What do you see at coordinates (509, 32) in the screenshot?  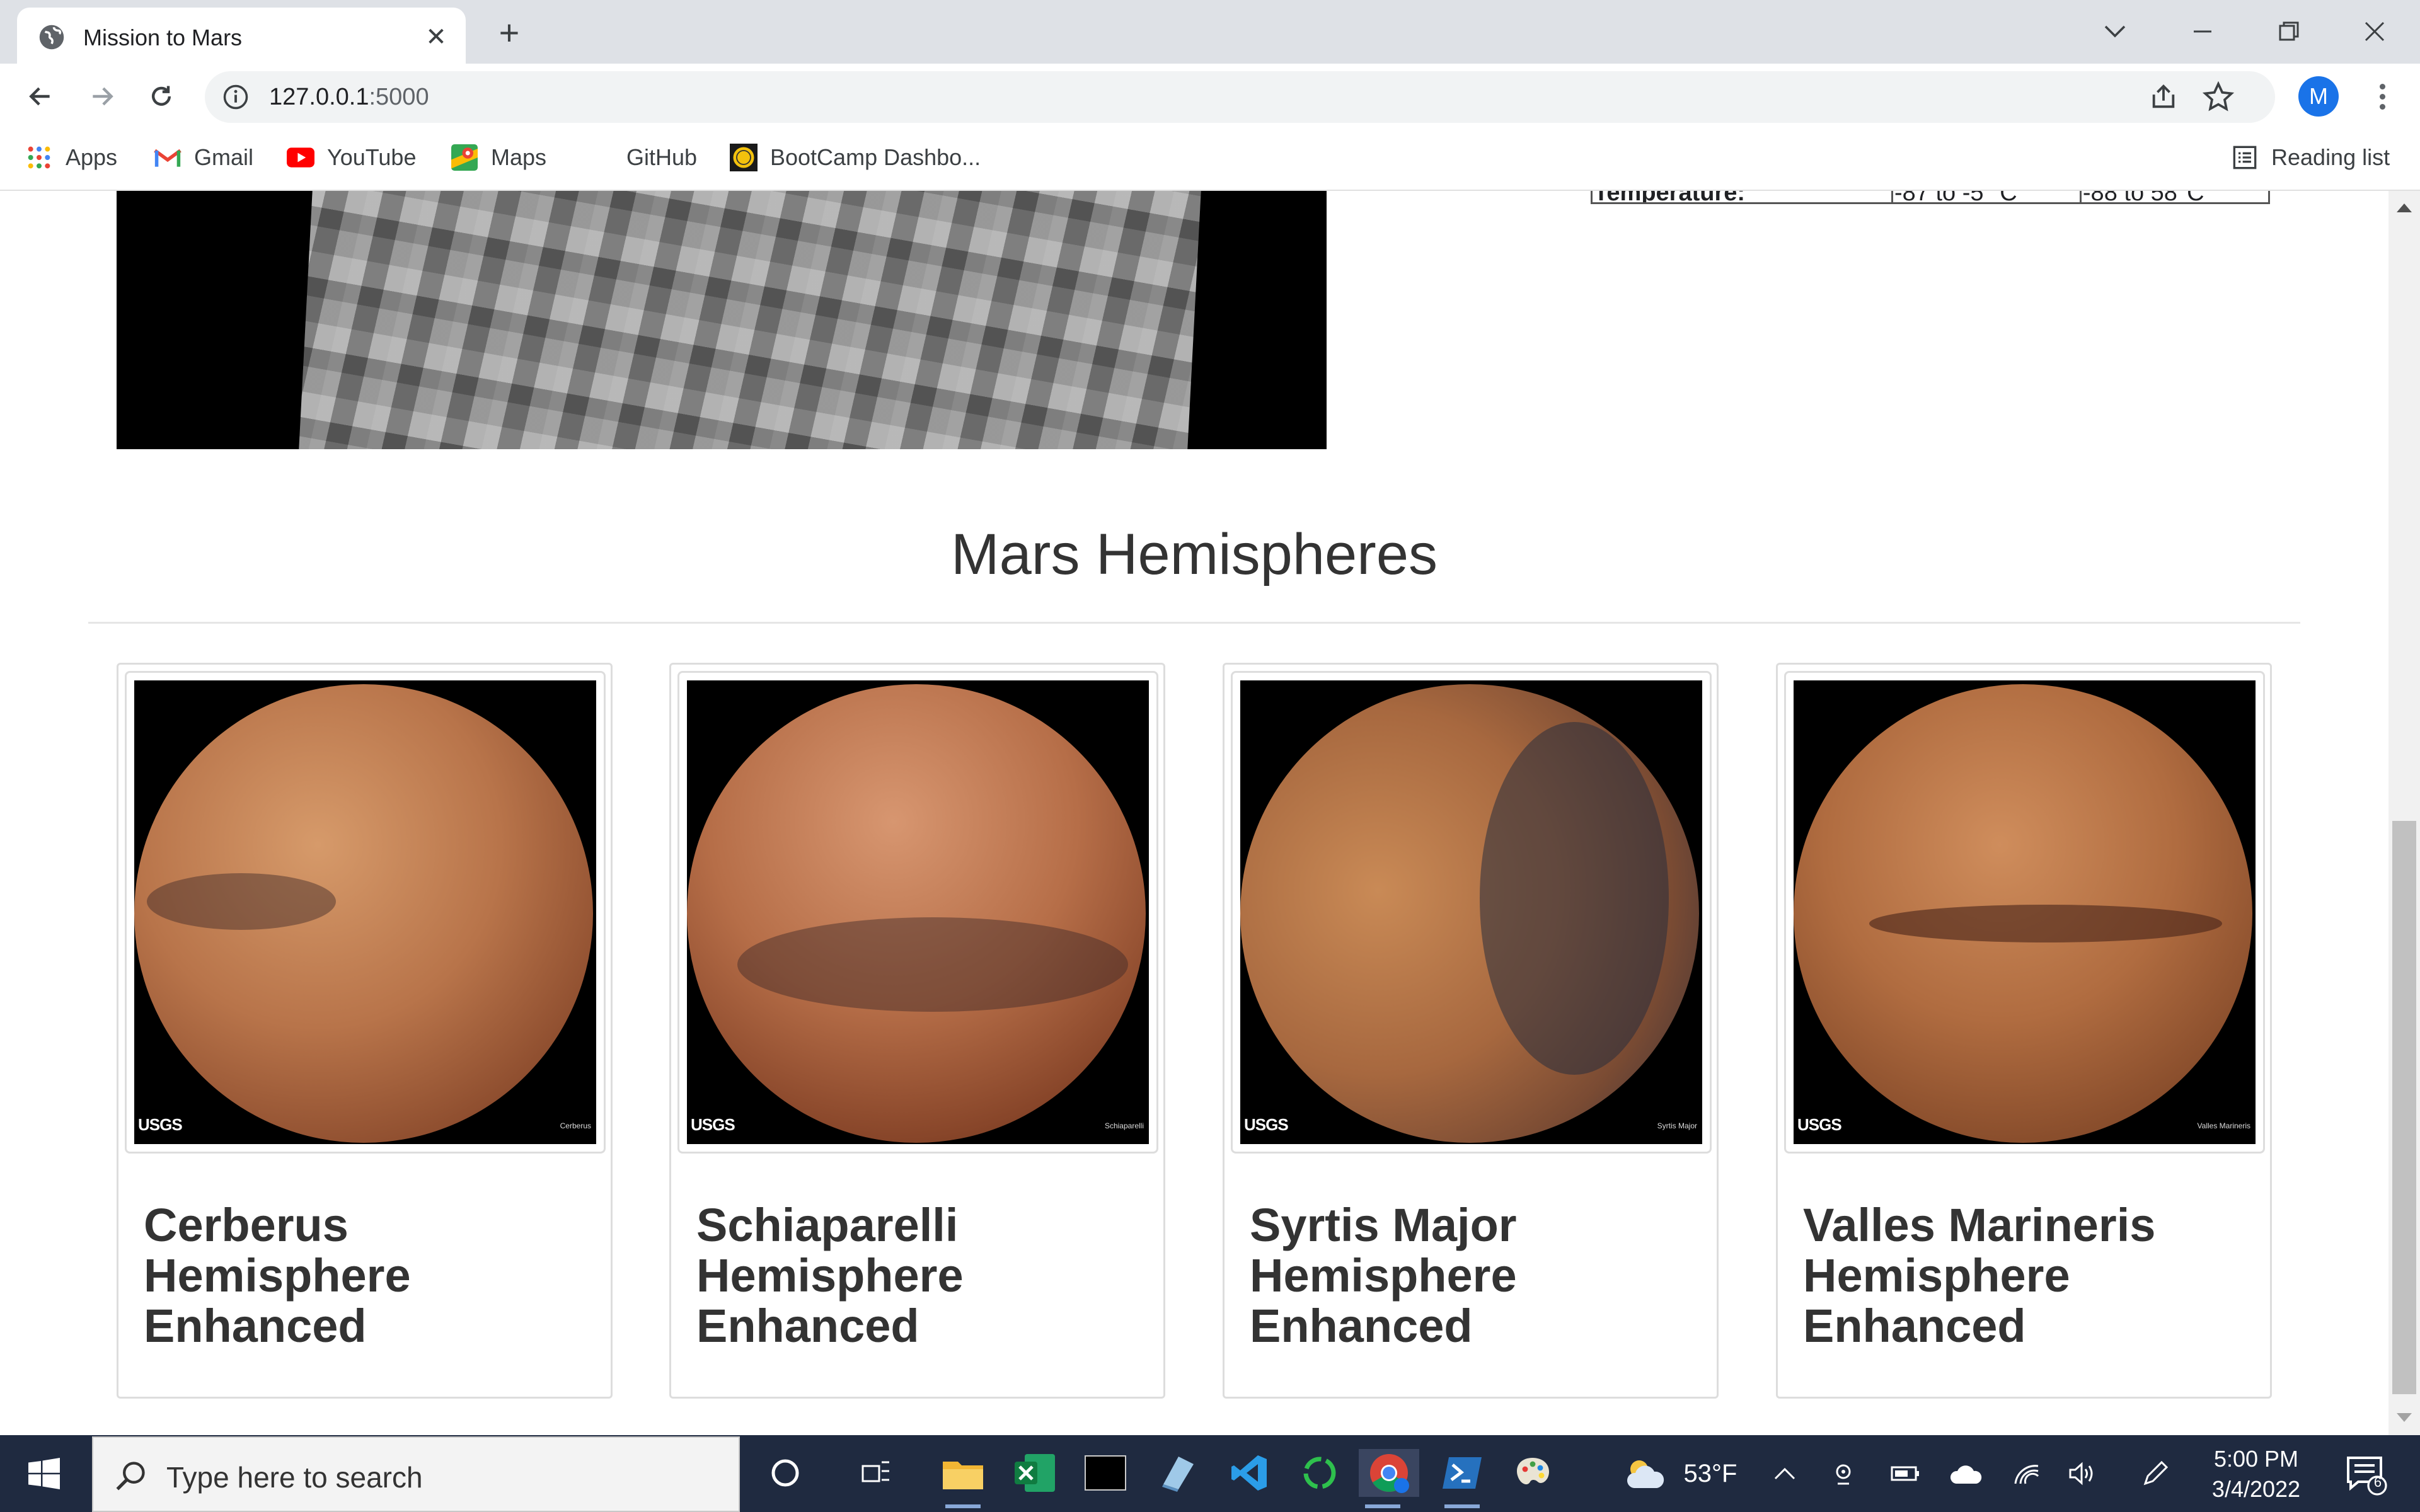 I see `new-tab-button: +` at bounding box center [509, 32].